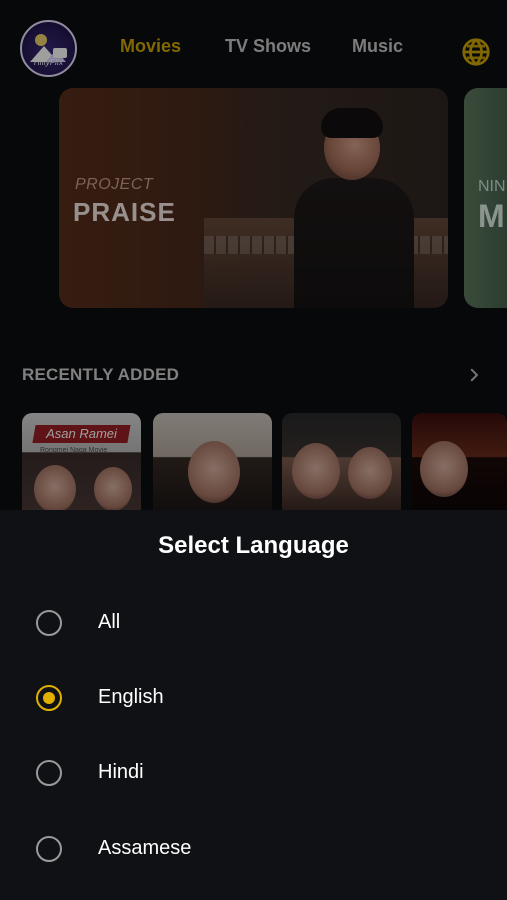  I want to click on language-option-label: English, so click(131, 697).